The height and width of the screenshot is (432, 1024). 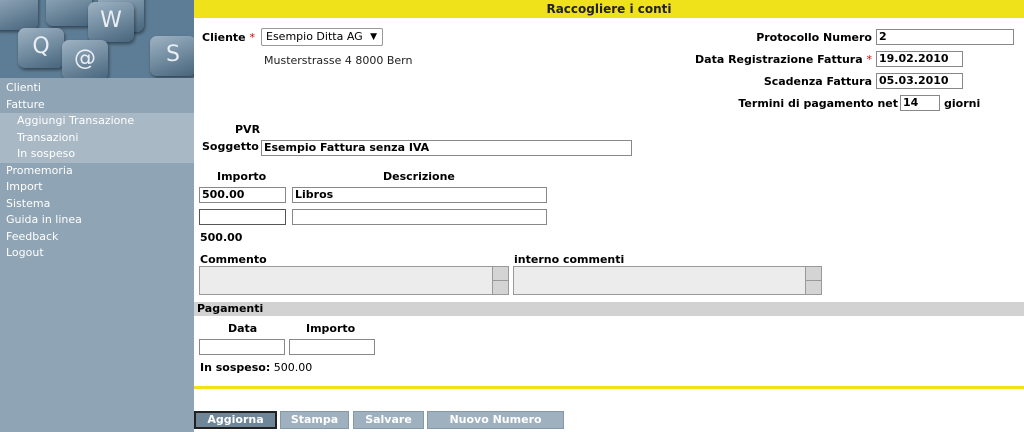 What do you see at coordinates (783, 59) in the screenshot?
I see `data-registrazione-label: Data Registrazione Fattura *` at bounding box center [783, 59].